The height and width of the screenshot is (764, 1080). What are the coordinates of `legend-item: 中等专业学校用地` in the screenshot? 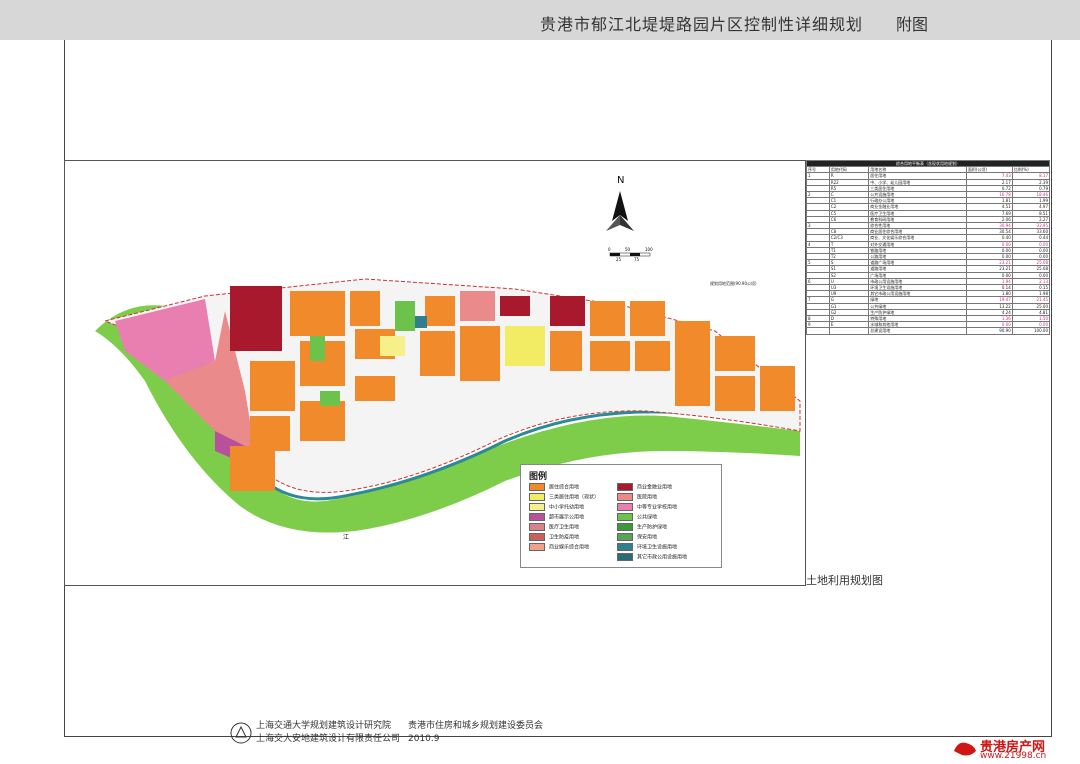 It's located at (647, 507).